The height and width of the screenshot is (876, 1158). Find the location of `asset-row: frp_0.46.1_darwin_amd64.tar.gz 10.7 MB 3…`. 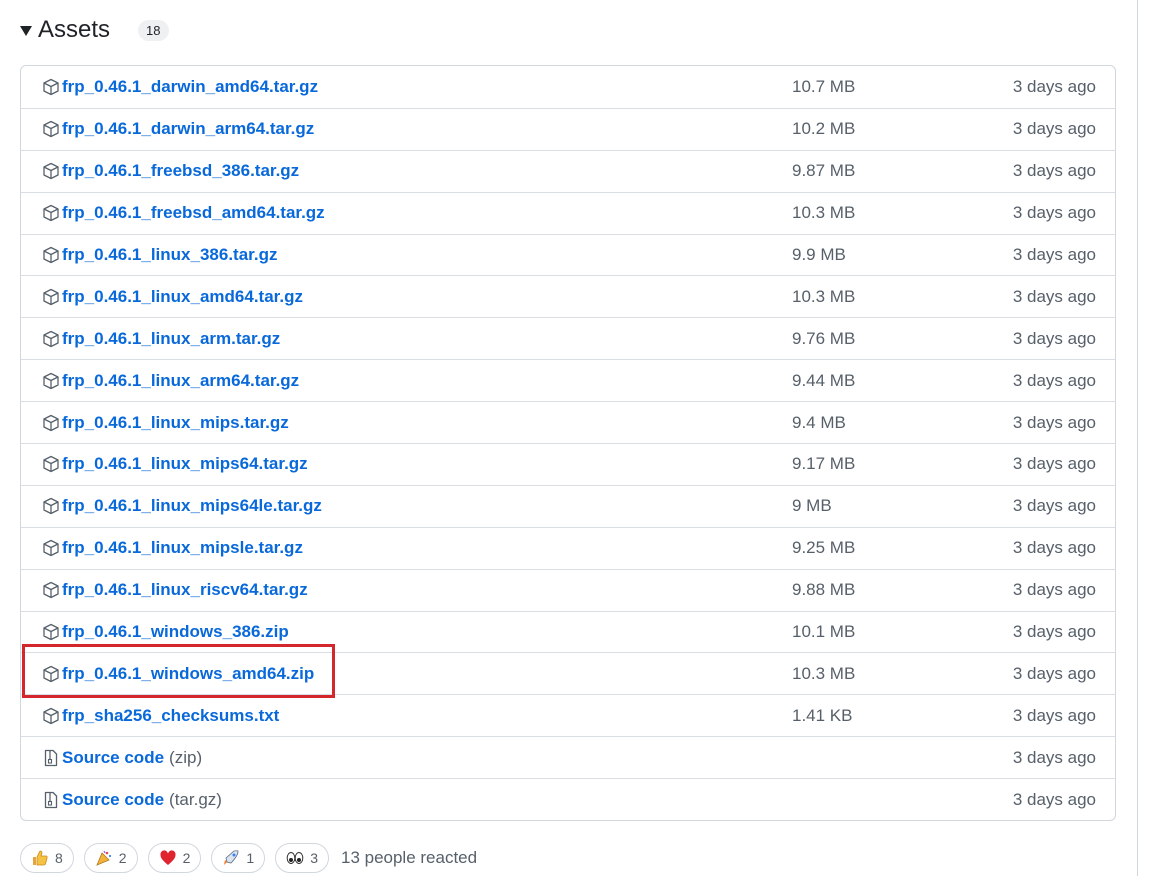

asset-row: frp_0.46.1_darwin_amd64.tar.gz 10.7 MB 3… is located at coordinates (568, 87).